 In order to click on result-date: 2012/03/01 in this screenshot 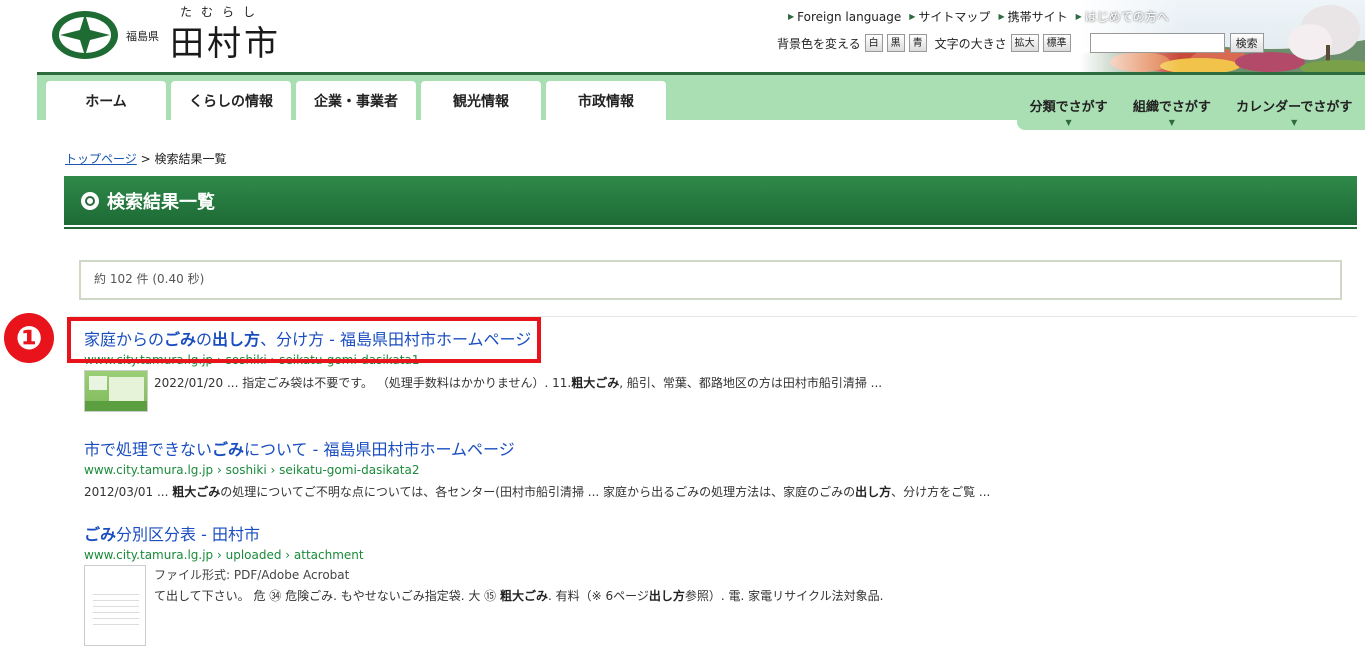, I will do `click(119, 492)`.